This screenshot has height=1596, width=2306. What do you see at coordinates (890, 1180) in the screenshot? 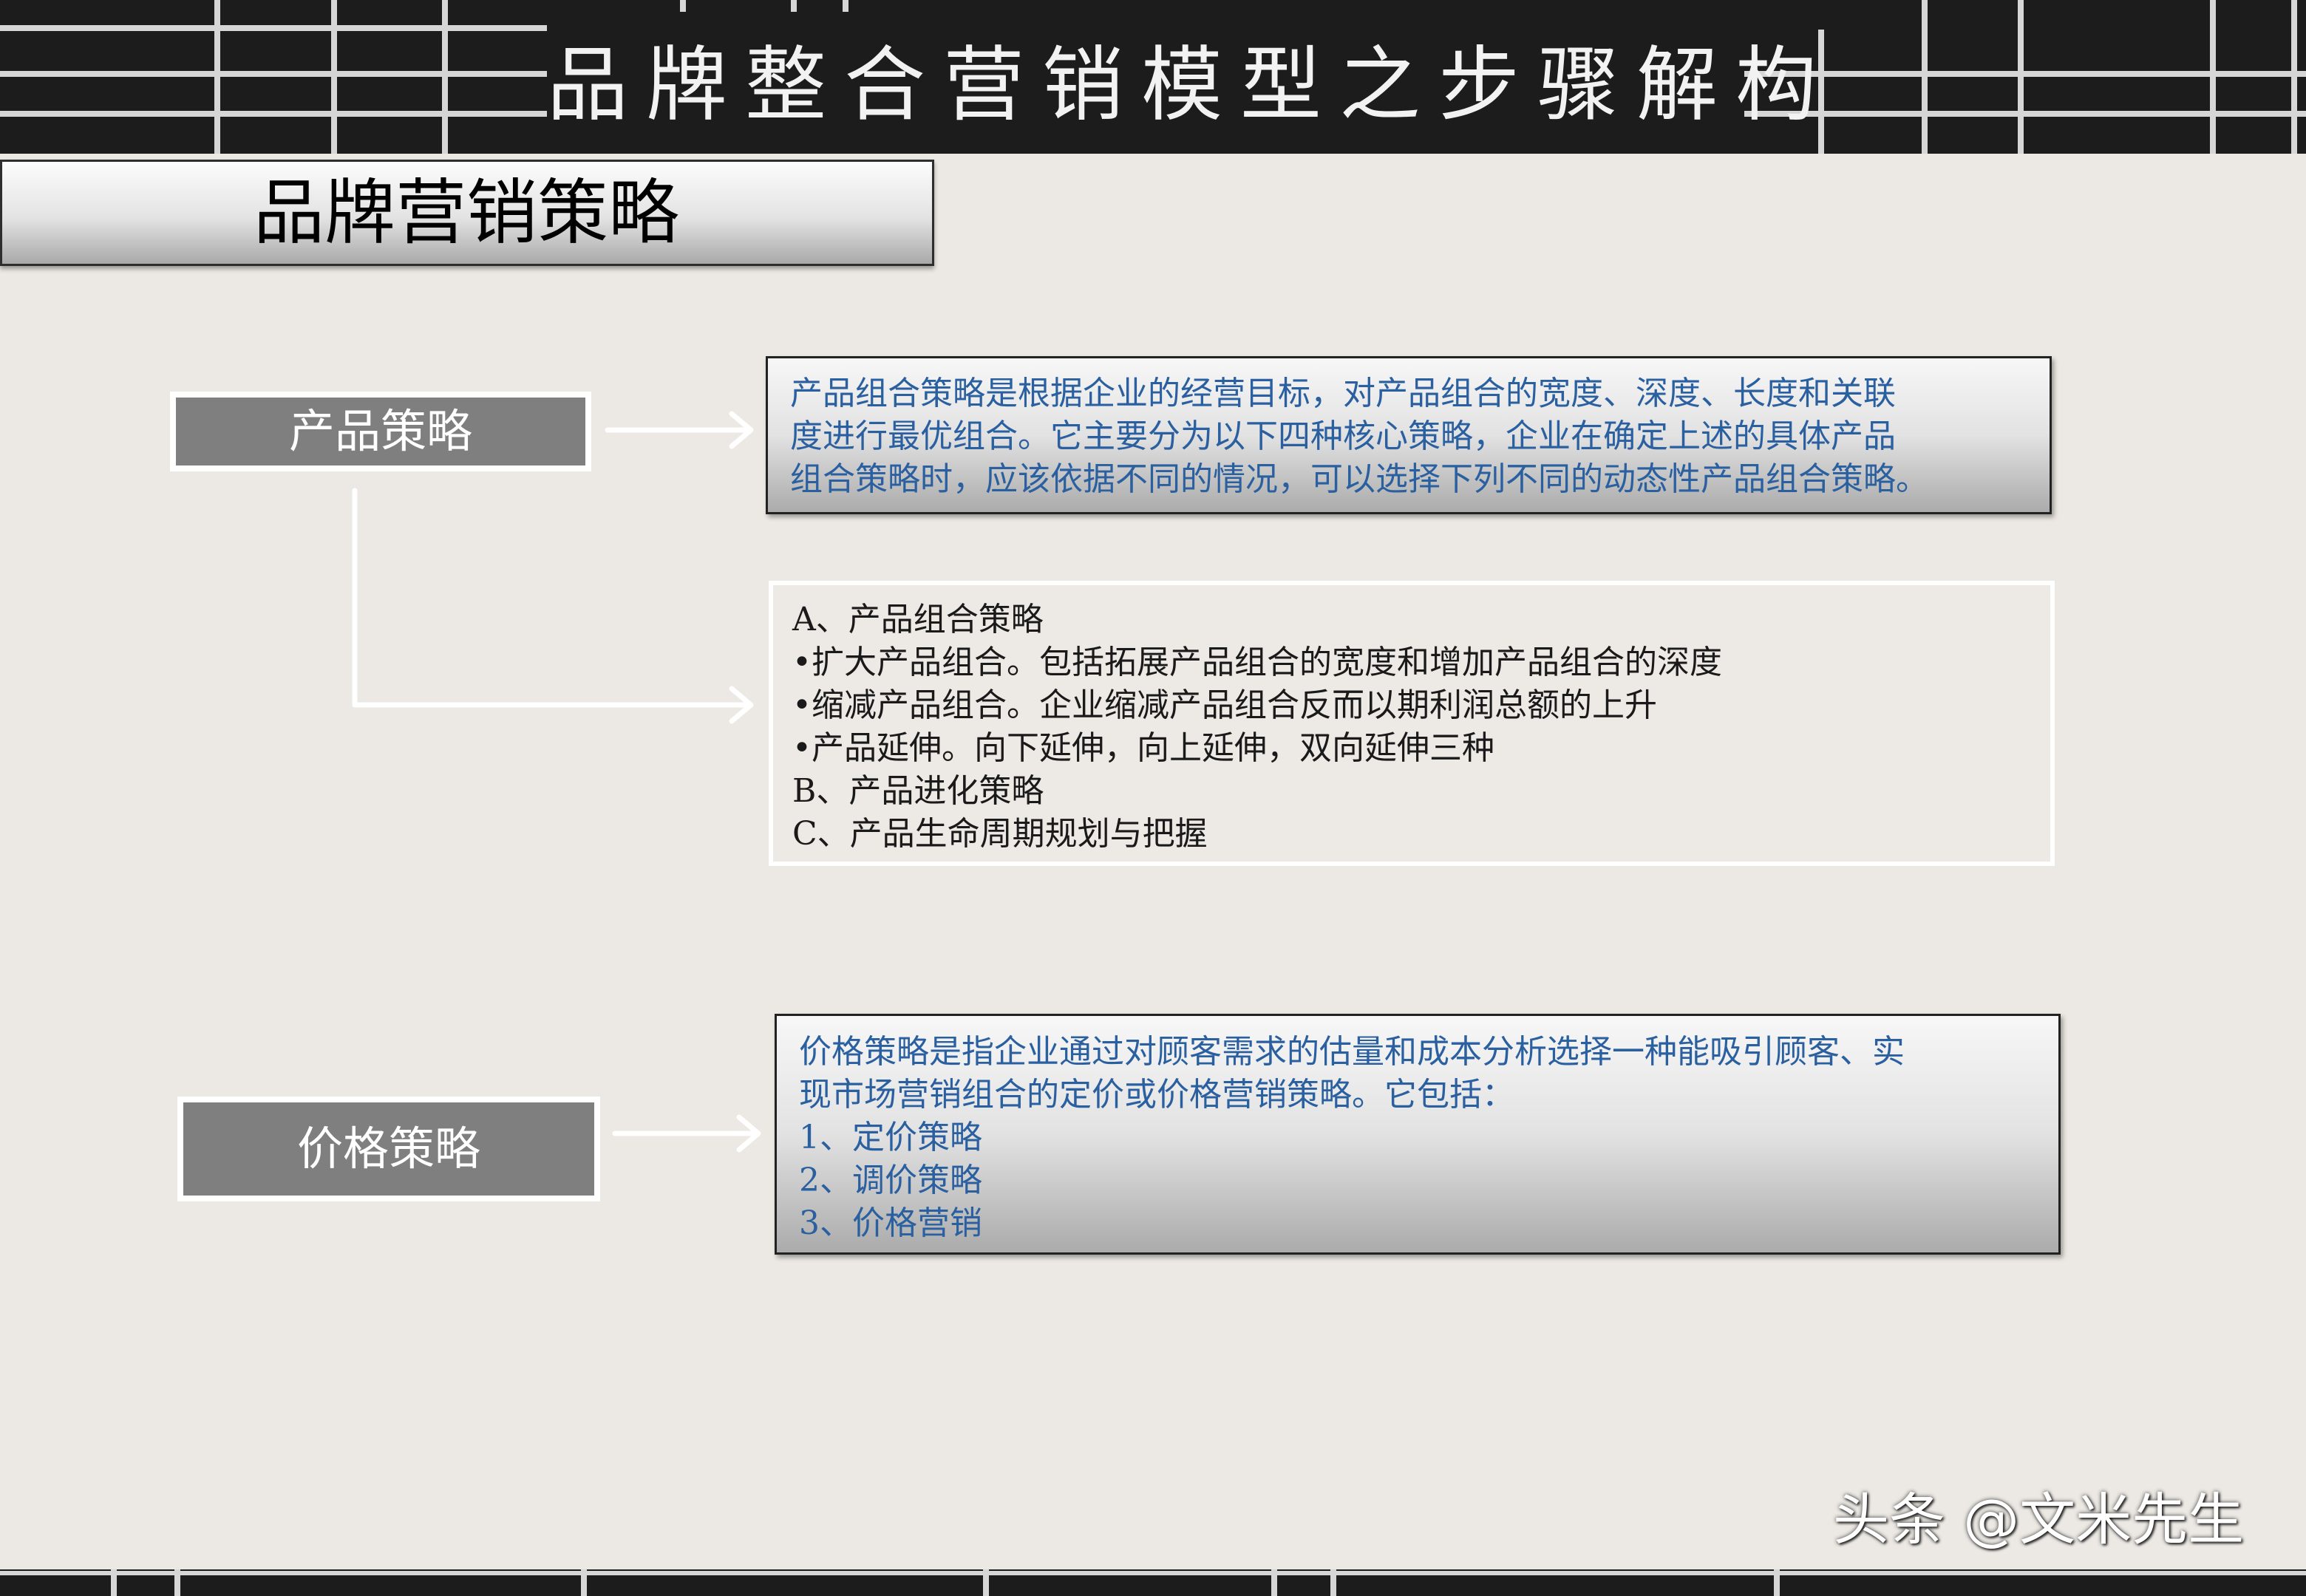
I see `price-description-line: 2、调价策略` at bounding box center [890, 1180].